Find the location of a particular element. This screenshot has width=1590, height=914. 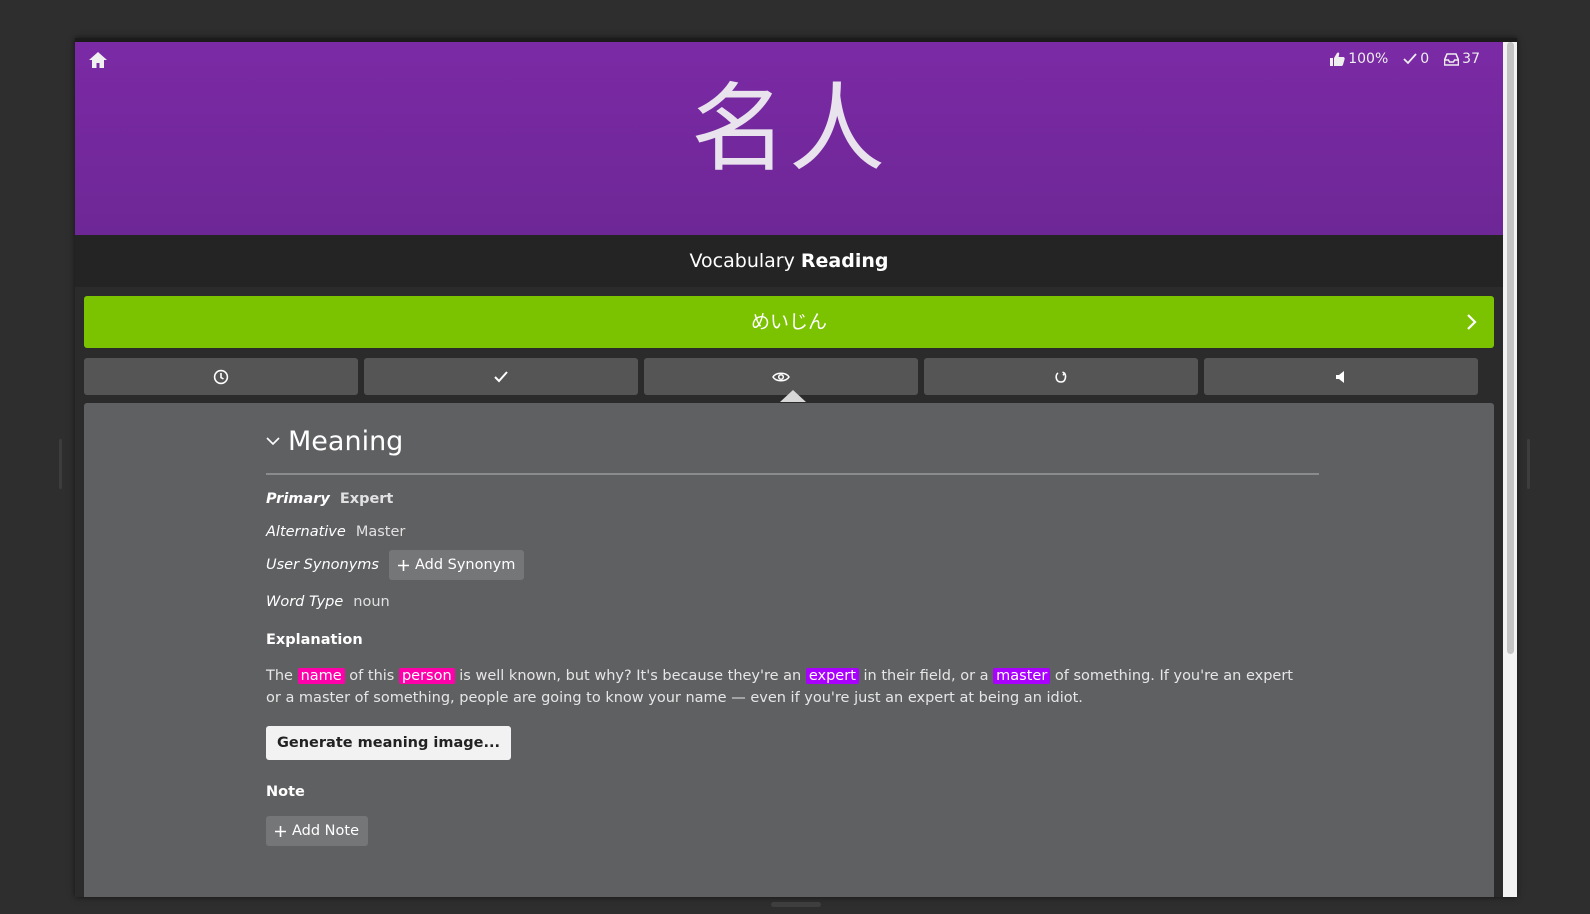

meaning-section-toggle: Meaning is located at coordinates (792, 441).